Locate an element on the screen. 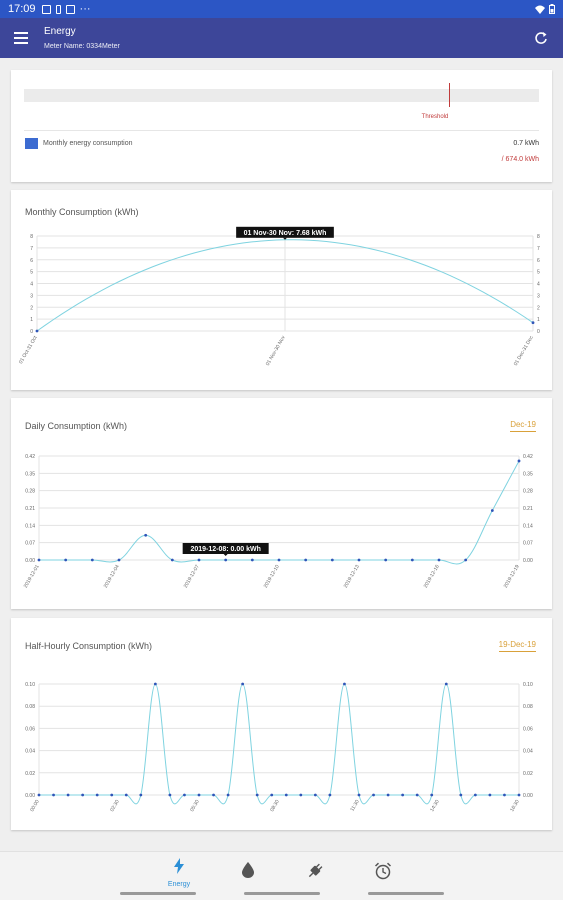 The height and width of the screenshot is (900, 563). y-tick-label-right: 0.07 is located at coordinates (528, 544).